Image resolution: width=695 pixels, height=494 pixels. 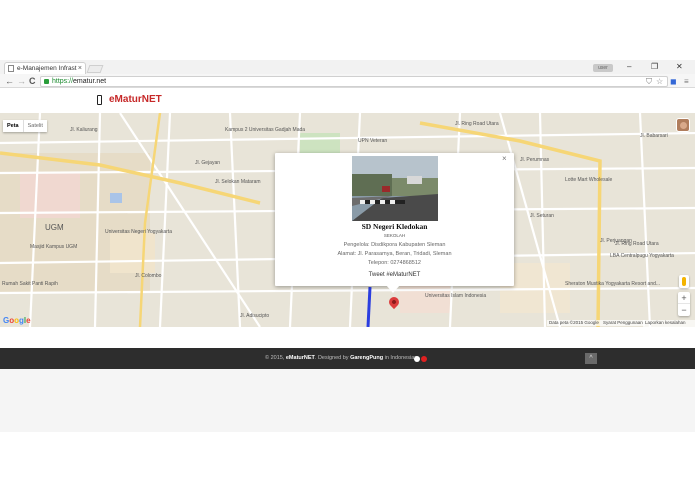 What do you see at coordinates (629, 67) in the screenshot?
I see `minimize-button: –` at bounding box center [629, 67].